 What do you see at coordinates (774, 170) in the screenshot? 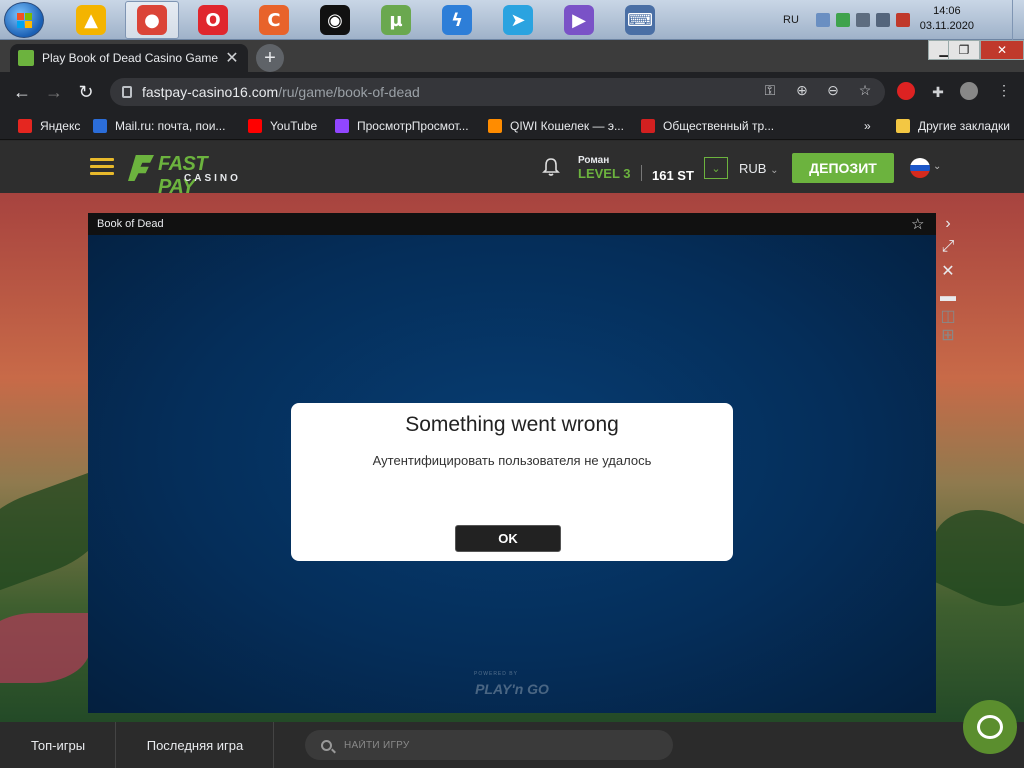
I see `chevron-down-icon: ⌄` at bounding box center [774, 170].